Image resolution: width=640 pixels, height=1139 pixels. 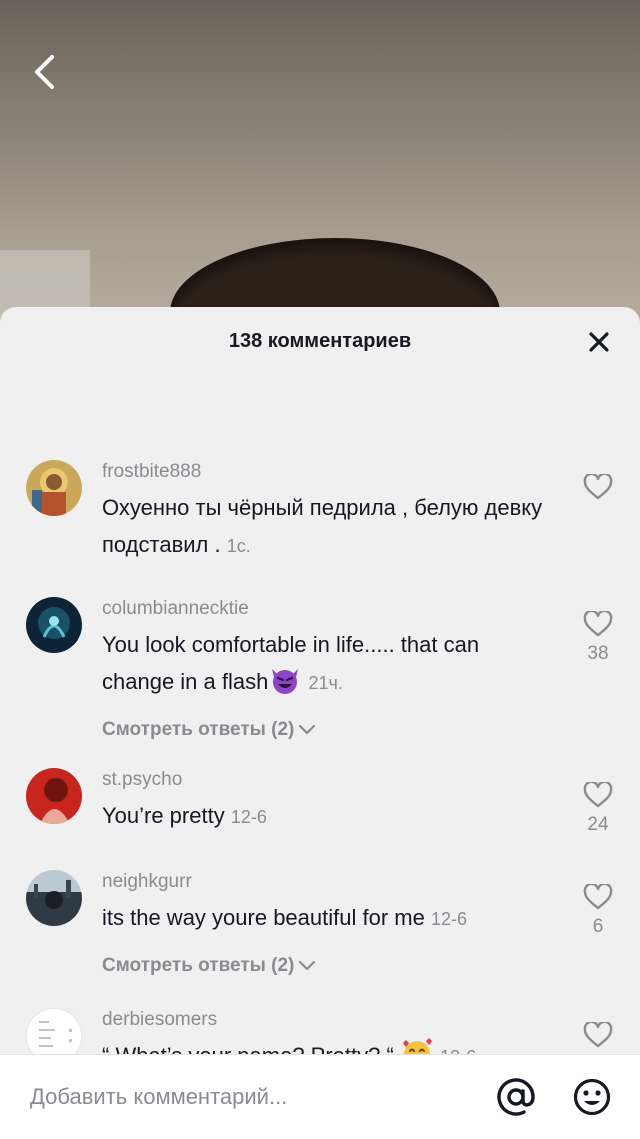 What do you see at coordinates (248, 1097) in the screenshot?
I see `comment-input` at bounding box center [248, 1097].